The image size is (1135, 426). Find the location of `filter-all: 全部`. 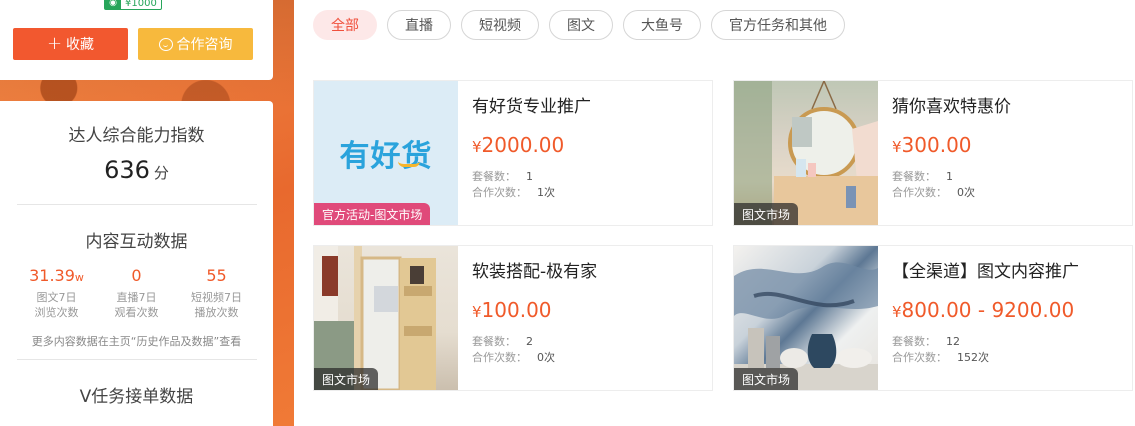

filter-all: 全部 is located at coordinates (345, 25).